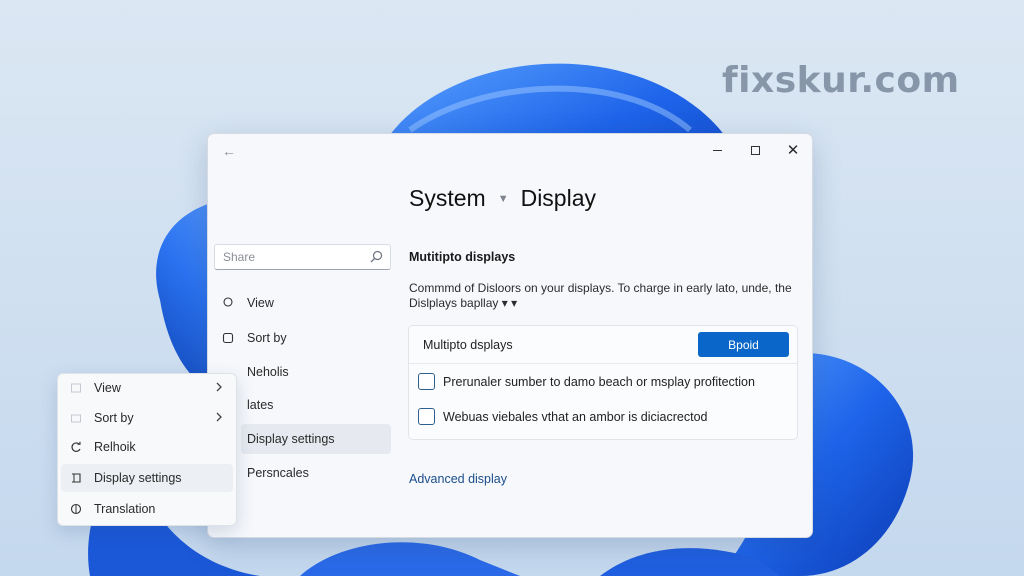 The image size is (1024, 576). Describe the element at coordinates (76, 478) in the screenshot. I see `display-icon` at that location.